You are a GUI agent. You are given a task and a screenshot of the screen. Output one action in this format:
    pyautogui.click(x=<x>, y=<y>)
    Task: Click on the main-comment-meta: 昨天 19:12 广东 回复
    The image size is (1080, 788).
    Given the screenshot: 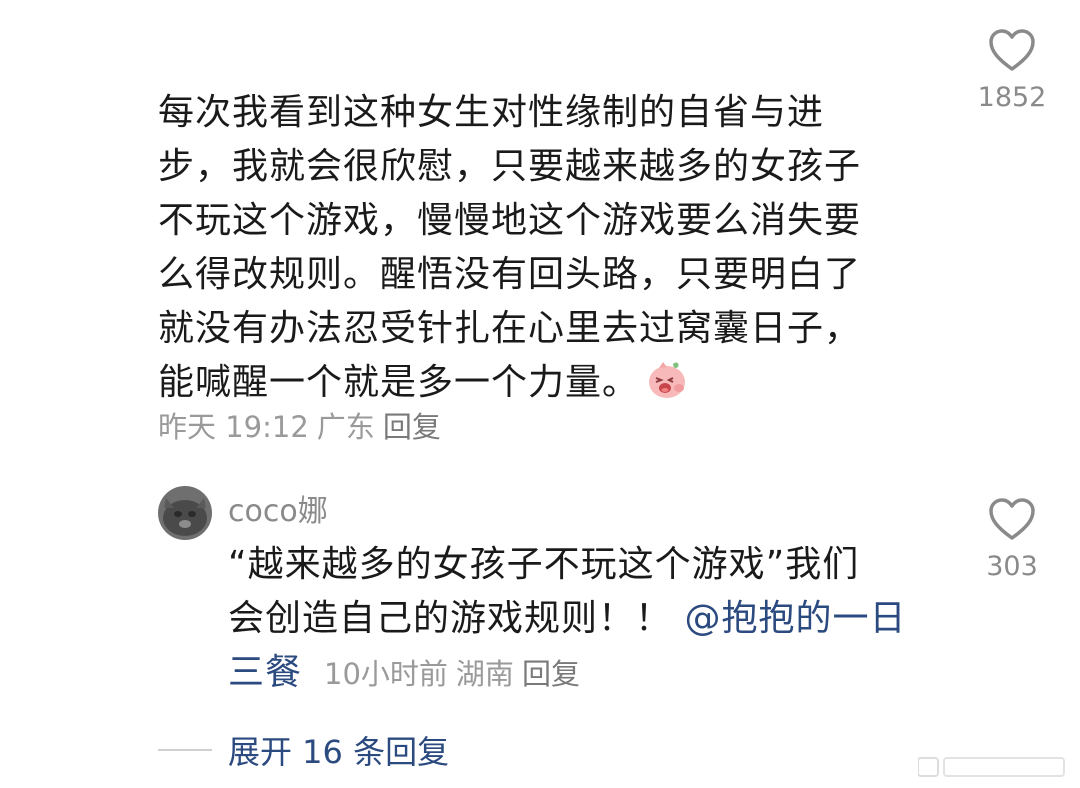 What is the action you would take?
    pyautogui.click(x=303, y=425)
    